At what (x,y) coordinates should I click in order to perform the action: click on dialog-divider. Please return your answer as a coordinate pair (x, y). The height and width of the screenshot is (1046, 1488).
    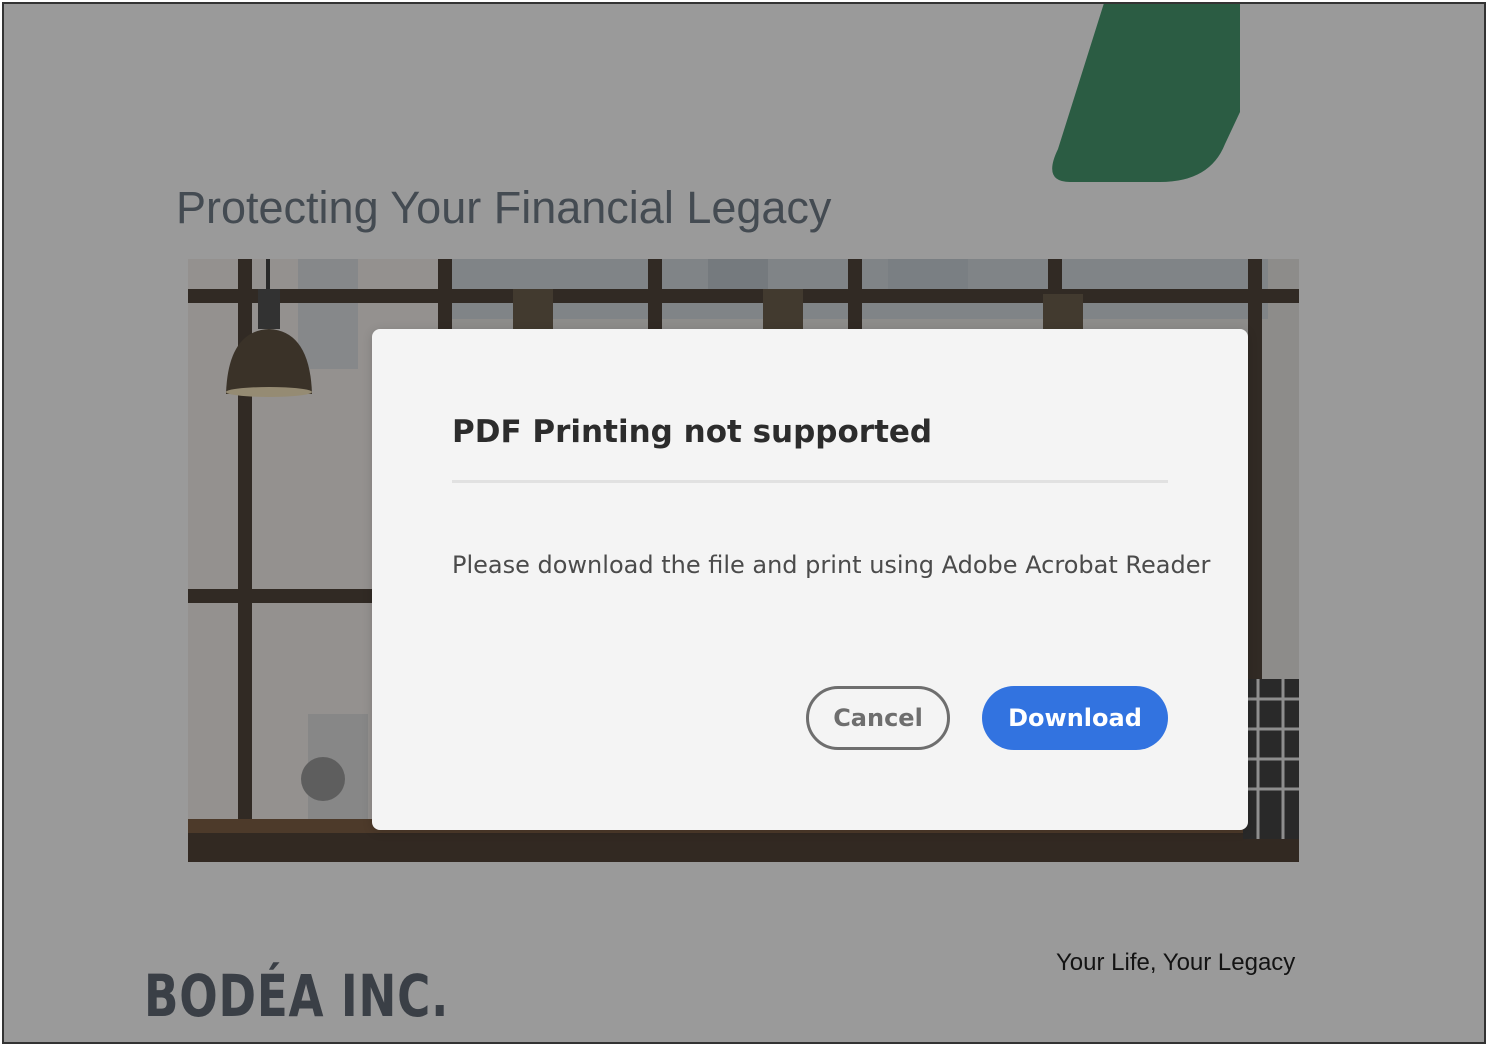
    Looking at the image, I should click on (810, 481).